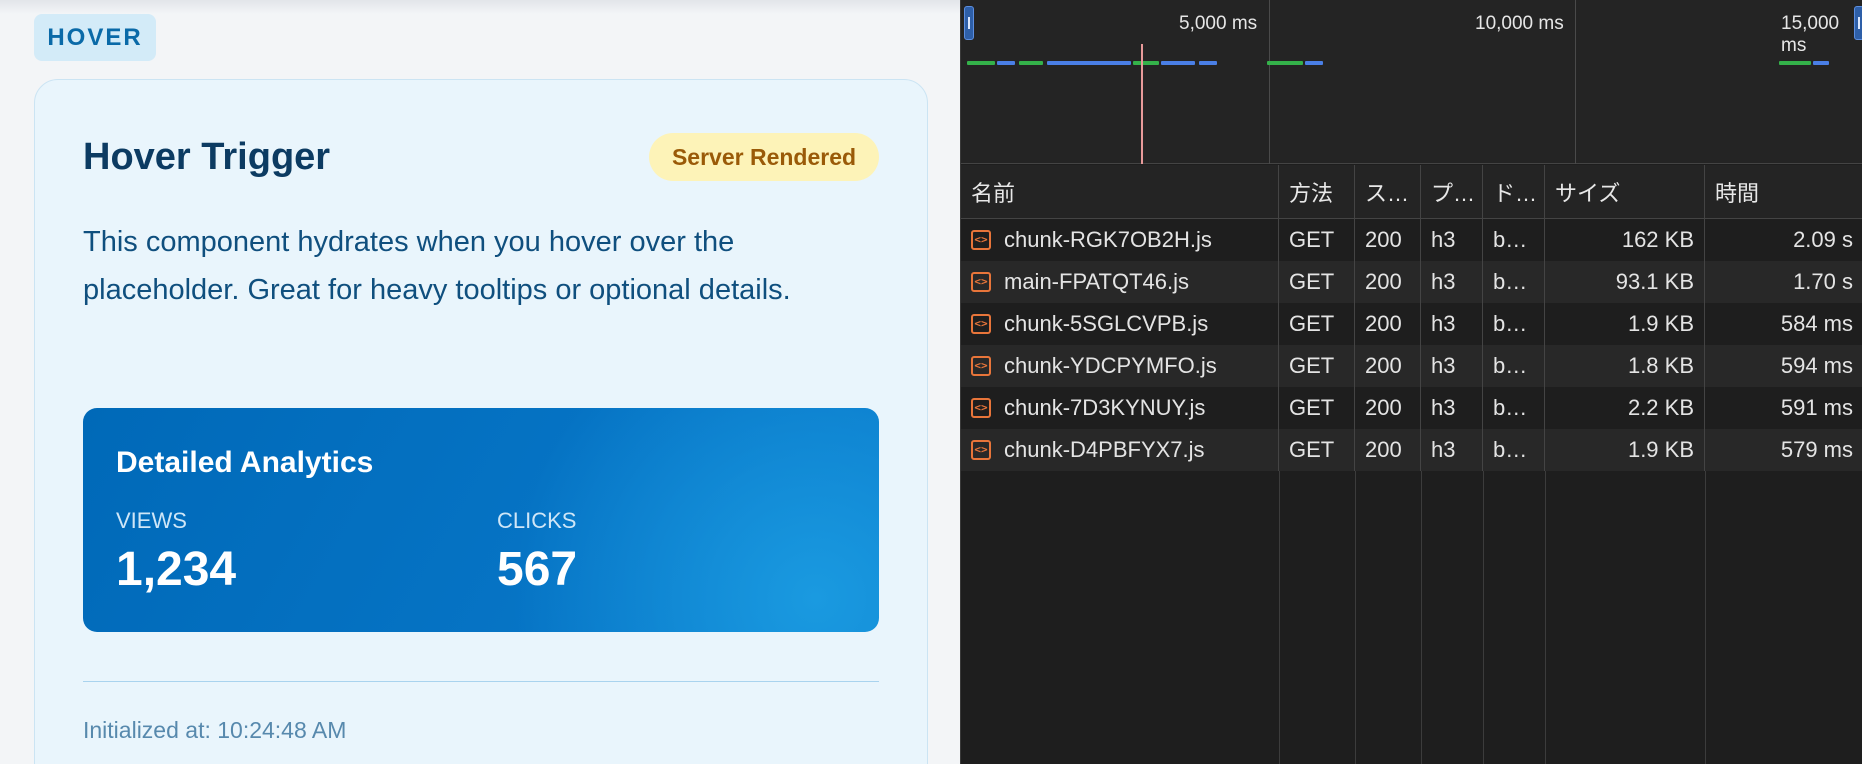 The image size is (1862, 764). What do you see at coordinates (1823, 239) in the screenshot?
I see `cell-text: 2.09 s` at bounding box center [1823, 239].